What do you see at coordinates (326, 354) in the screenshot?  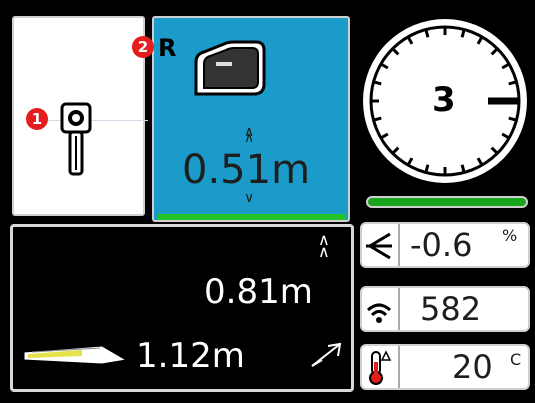 I see `diagonal-arrow-icon` at bounding box center [326, 354].